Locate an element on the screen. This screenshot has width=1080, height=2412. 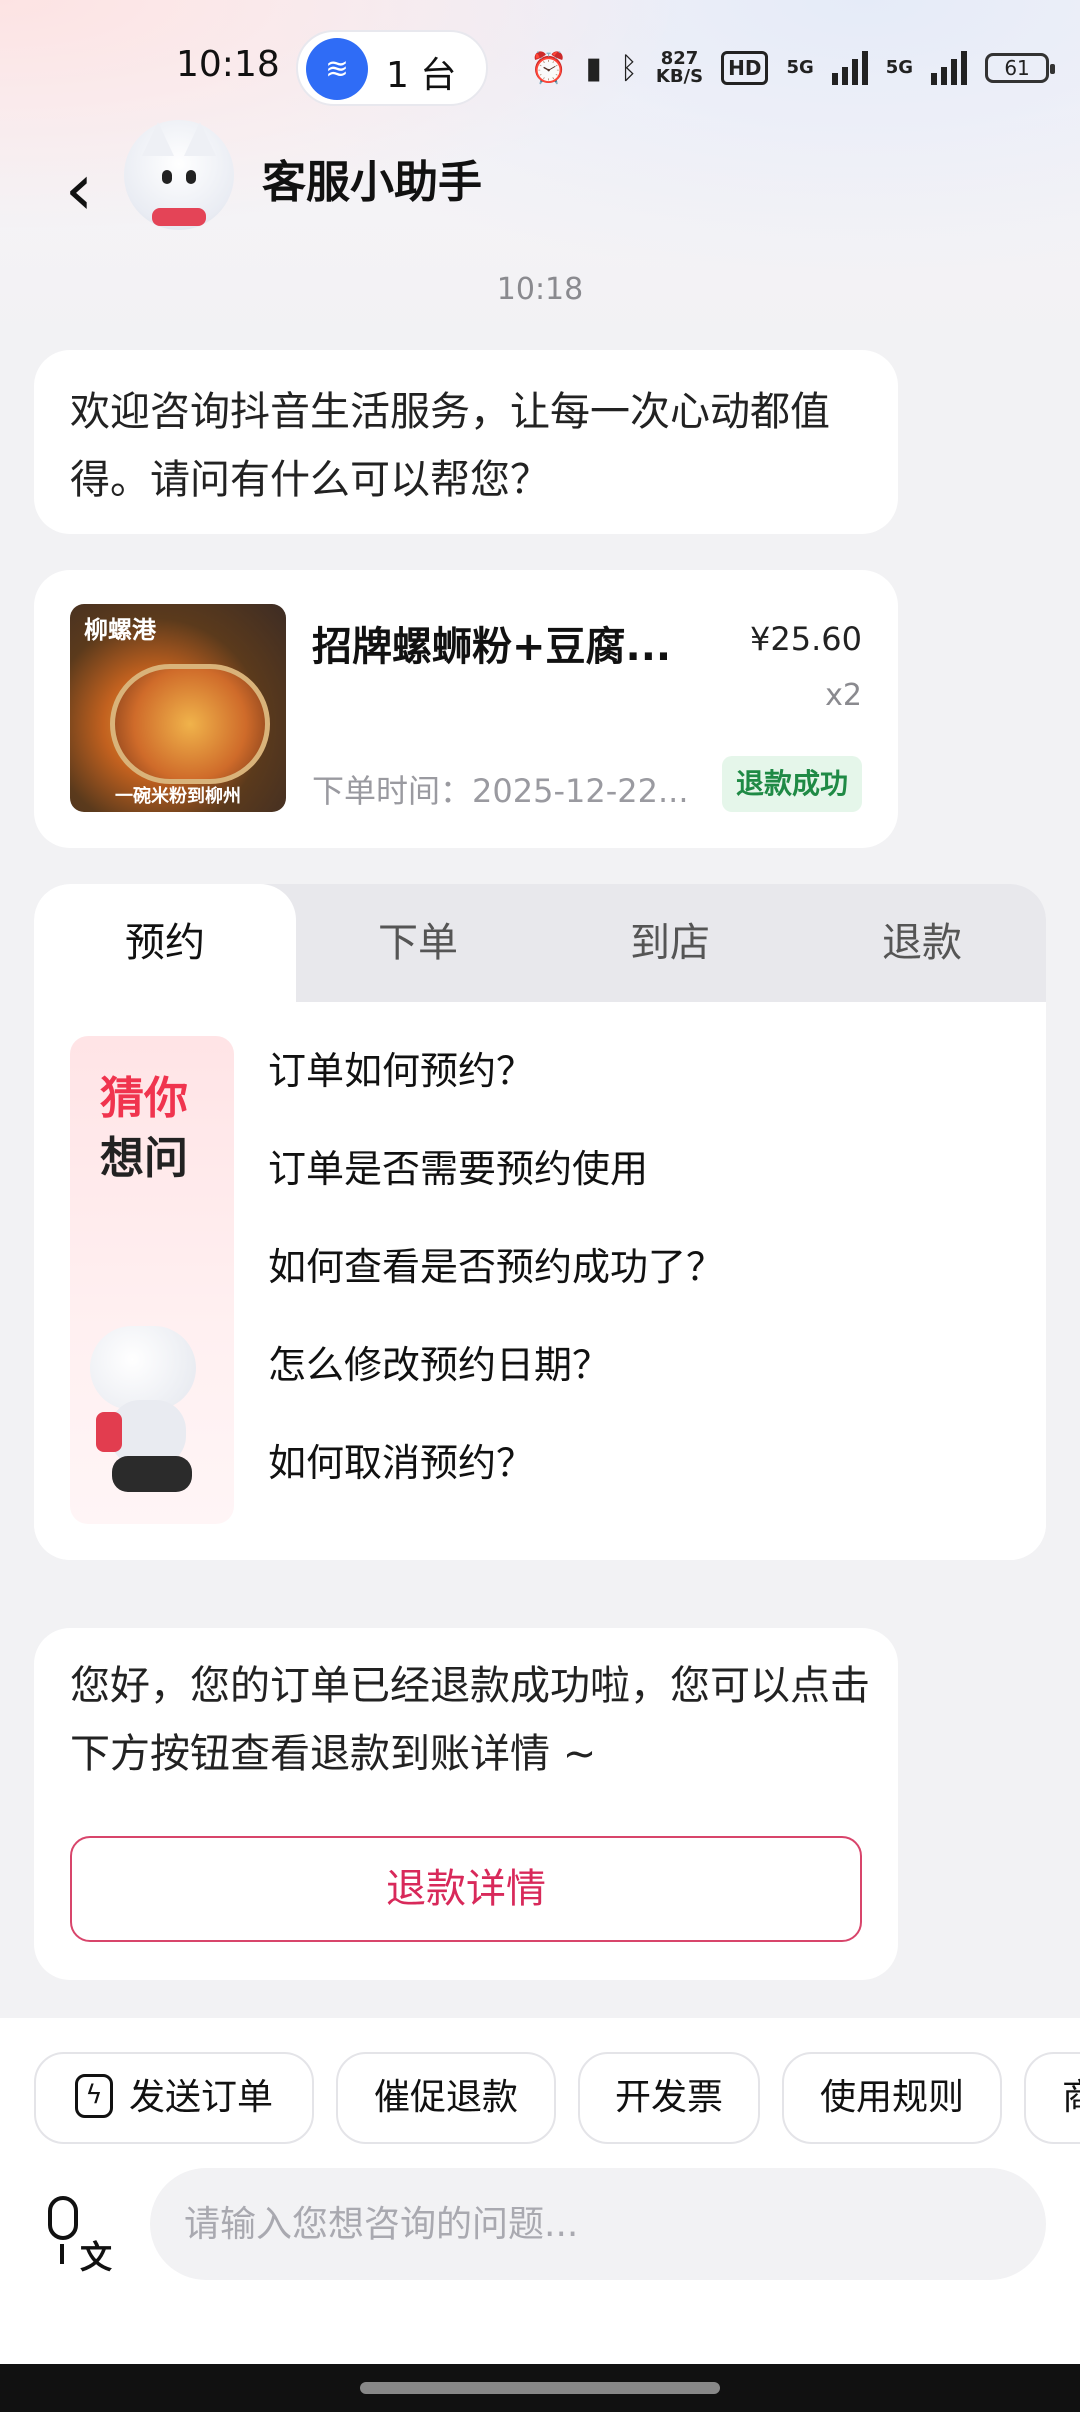
send-order-button: ϟ 发送订单 is located at coordinates (174, 2098).